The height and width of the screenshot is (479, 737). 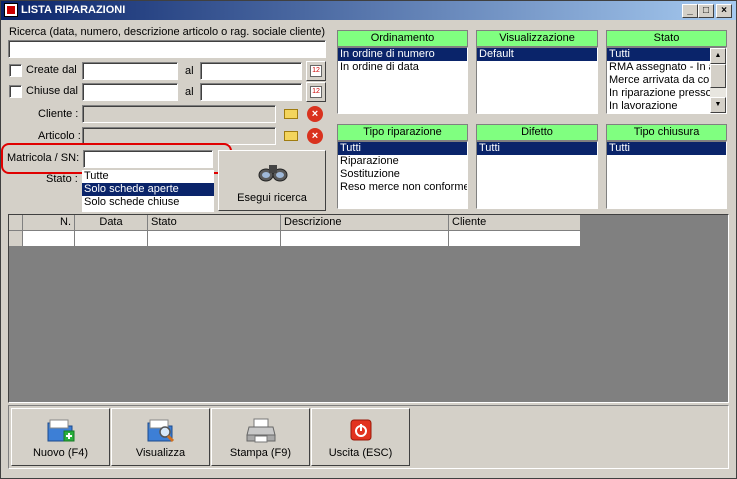 I want to click on scroll-thumb, so click(x=718, y=76).